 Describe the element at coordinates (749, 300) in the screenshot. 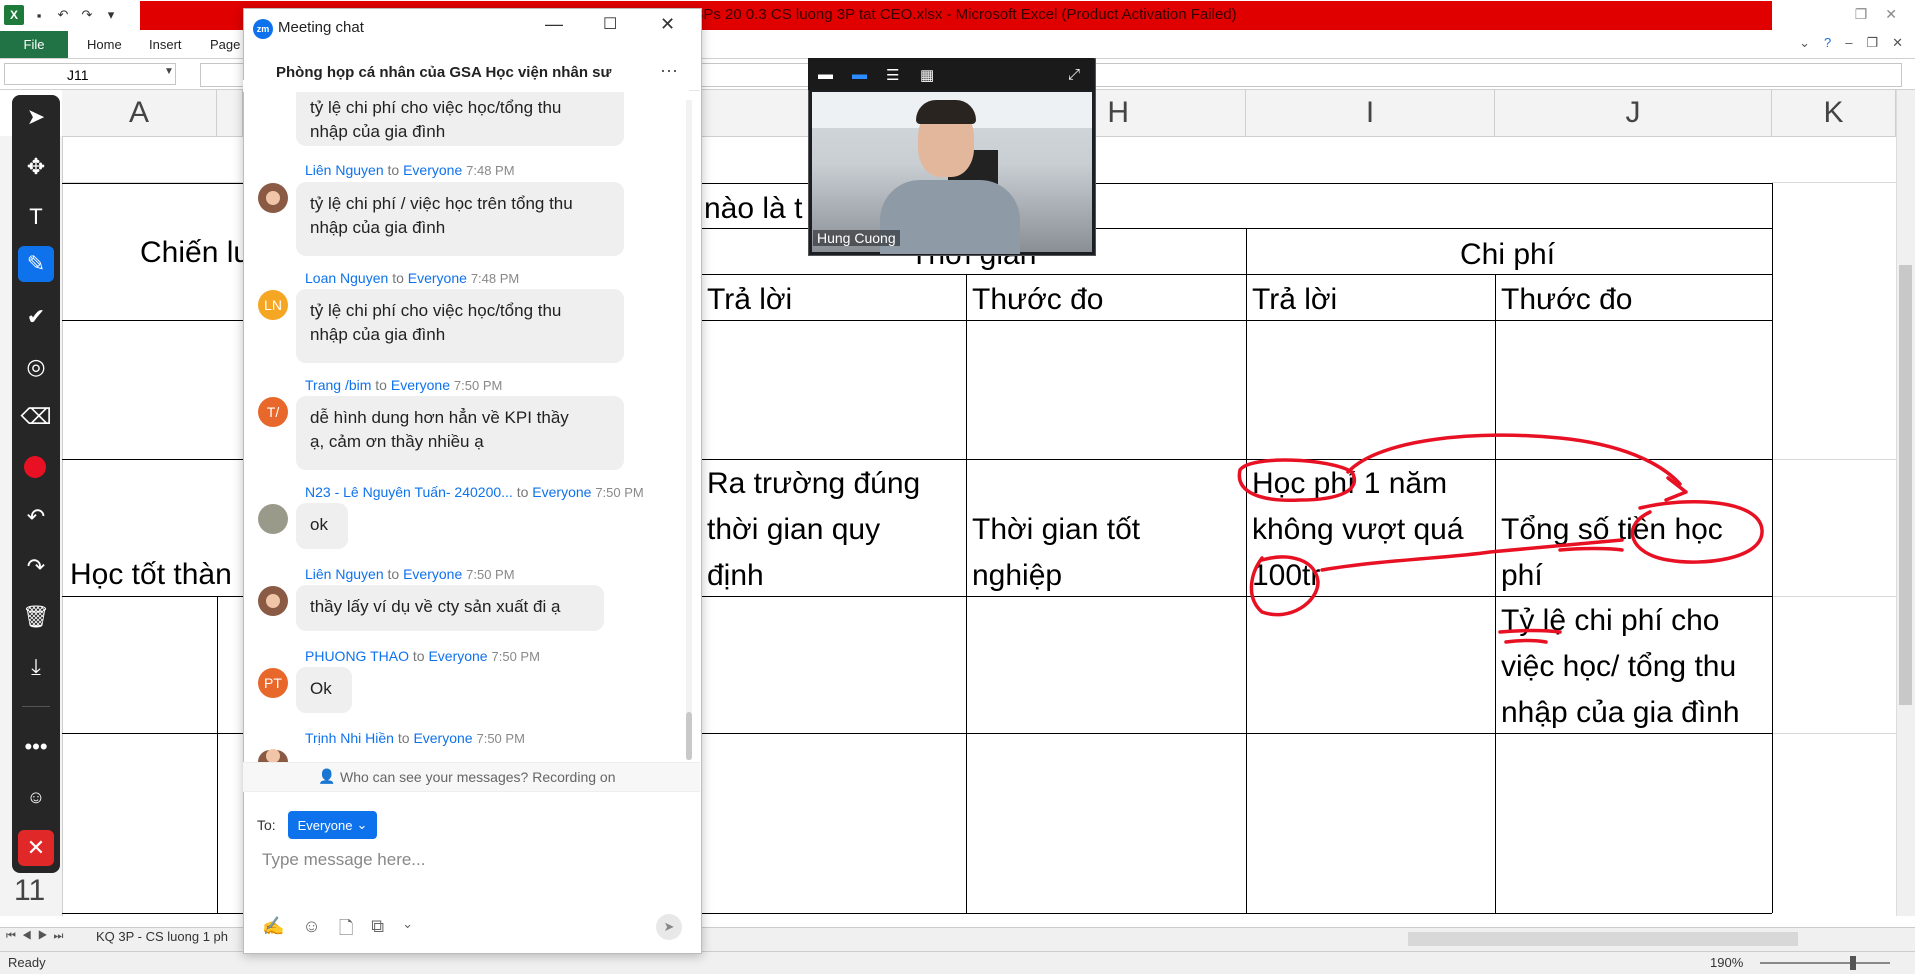

I see `time-answer-header: Trả lời` at that location.